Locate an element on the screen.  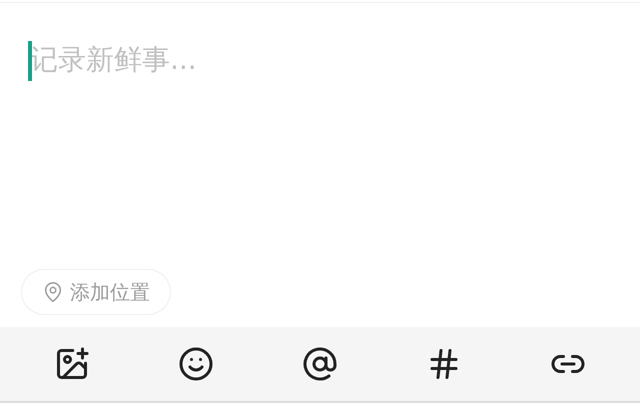
image-add-icon is located at coordinates (72, 364).